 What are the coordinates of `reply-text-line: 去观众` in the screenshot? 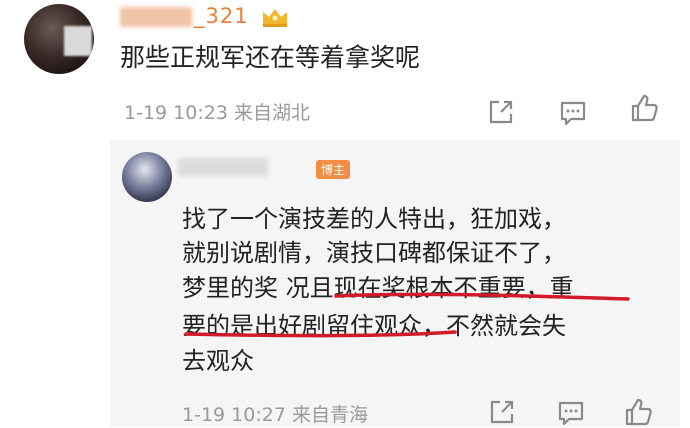 It's located at (218, 361).